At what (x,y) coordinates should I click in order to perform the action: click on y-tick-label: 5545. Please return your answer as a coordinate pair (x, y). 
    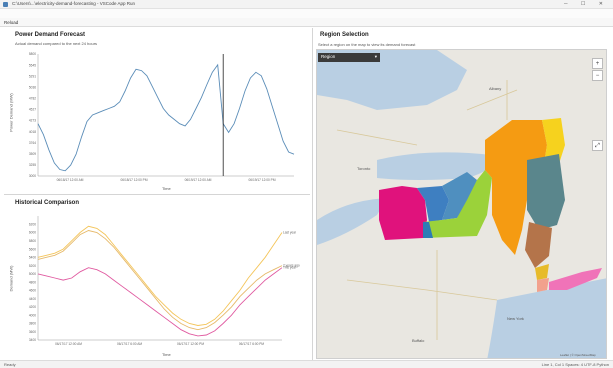
    Looking at the image, I should click on (32, 65).